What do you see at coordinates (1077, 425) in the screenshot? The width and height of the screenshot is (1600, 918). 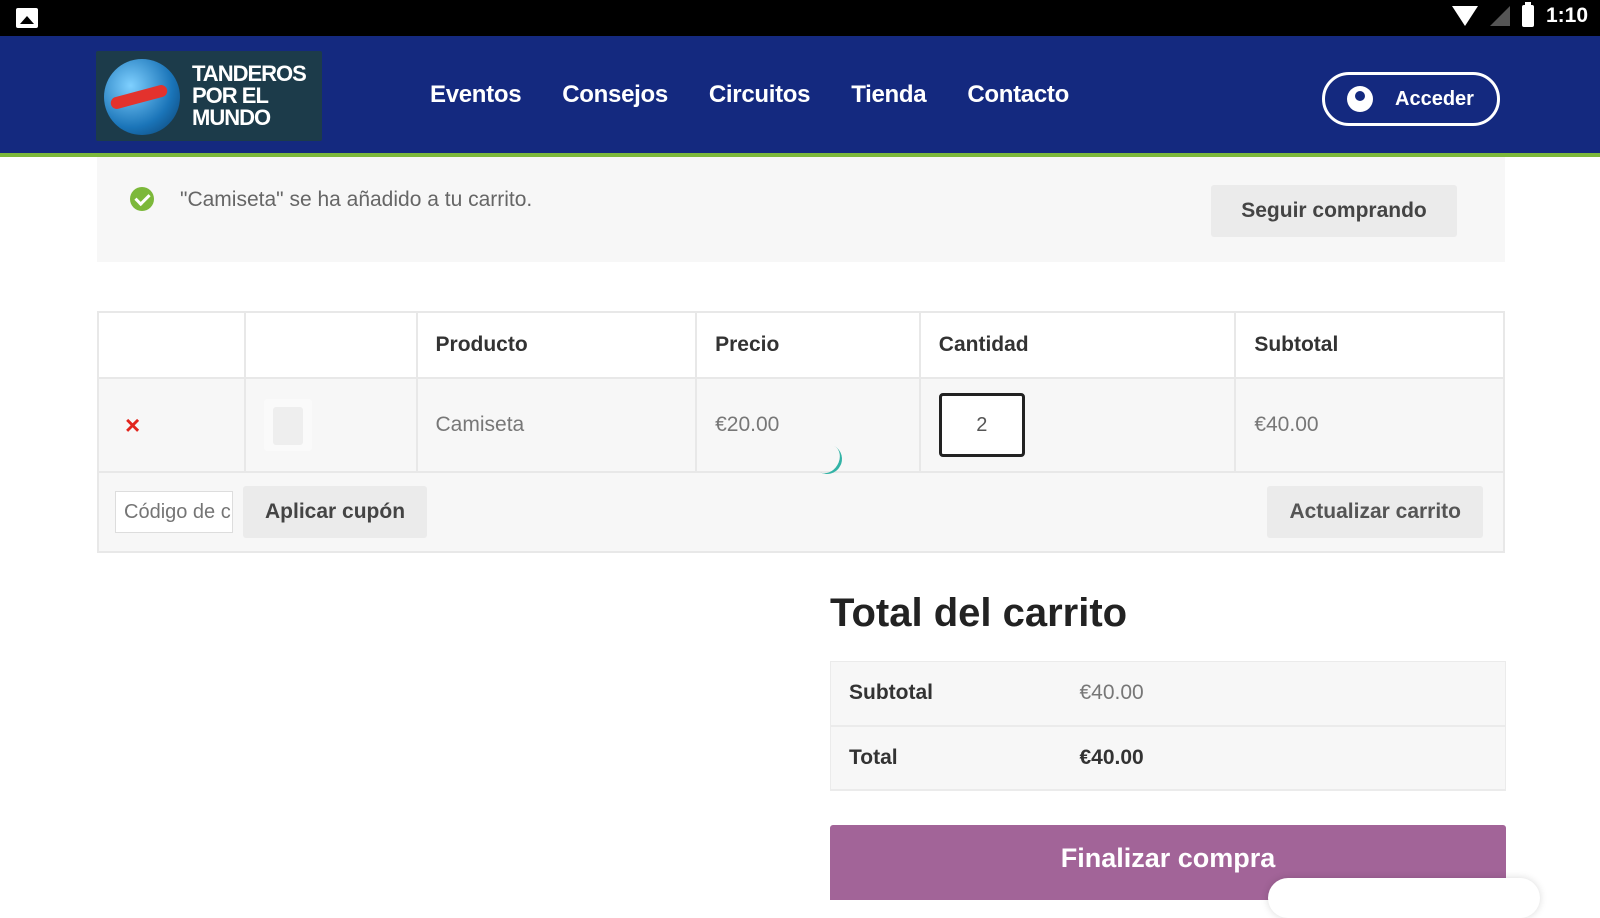 I see `quantity-cell` at bounding box center [1077, 425].